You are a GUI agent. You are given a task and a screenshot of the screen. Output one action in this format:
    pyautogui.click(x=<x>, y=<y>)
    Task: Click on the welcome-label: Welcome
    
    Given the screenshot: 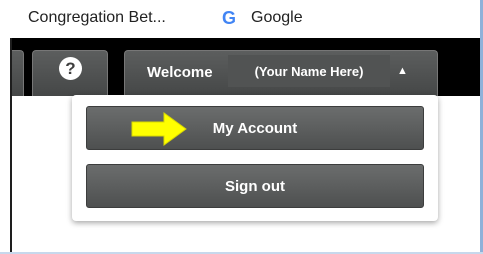 What is the action you would take?
    pyautogui.click(x=180, y=72)
    